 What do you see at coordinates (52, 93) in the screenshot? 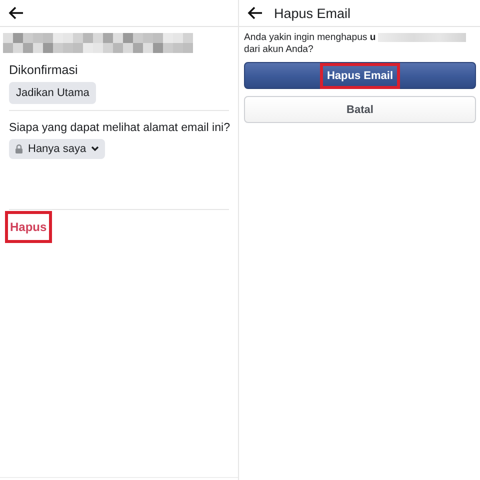
I see `make-primary-button: Jadikan Utama` at bounding box center [52, 93].